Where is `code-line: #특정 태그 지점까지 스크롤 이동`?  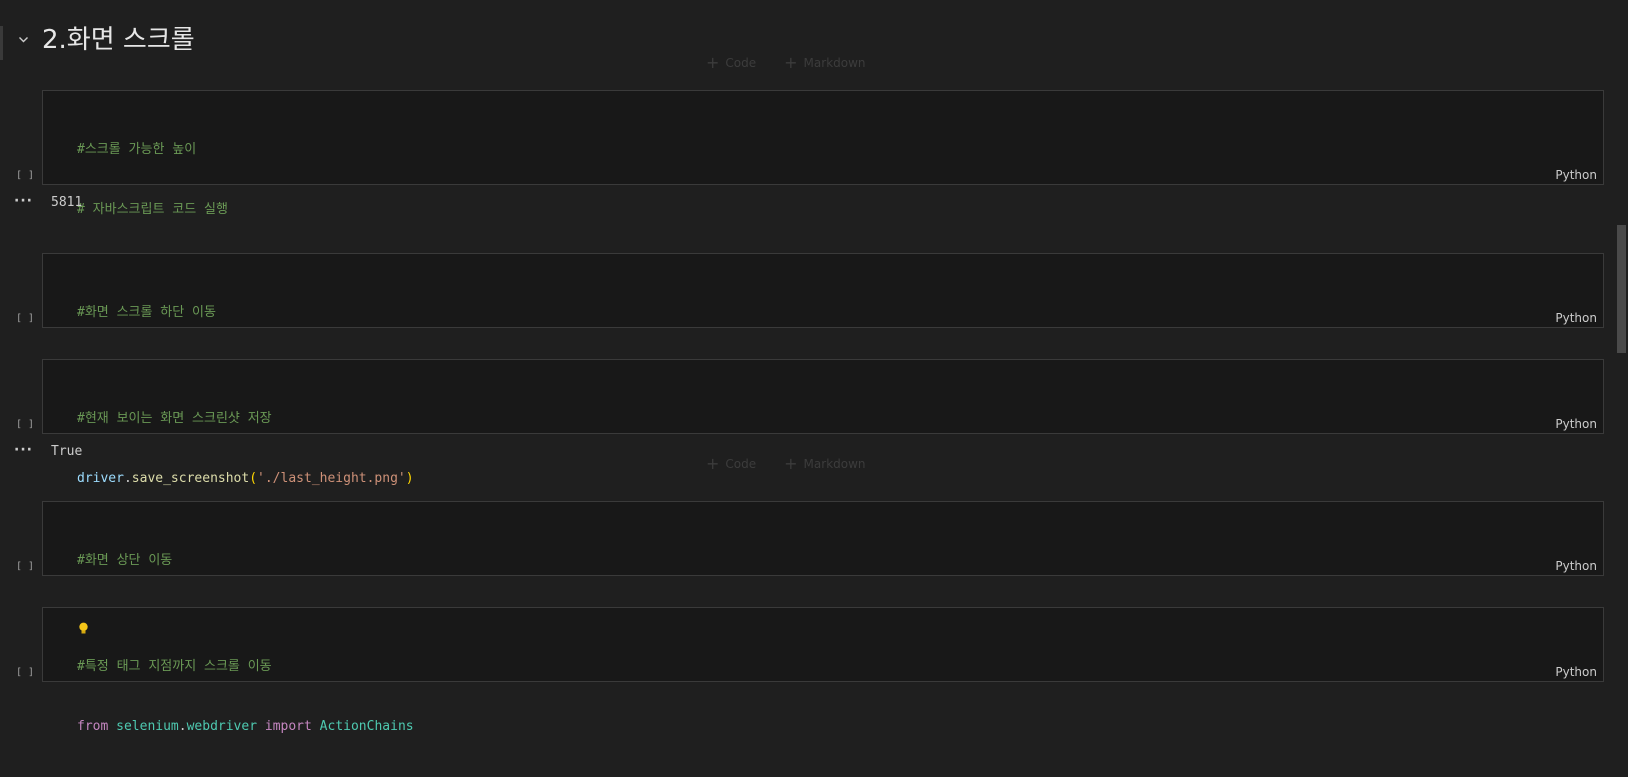
code-line: #특정 태그 지점까지 스크롤 이동 is located at coordinates (174, 666).